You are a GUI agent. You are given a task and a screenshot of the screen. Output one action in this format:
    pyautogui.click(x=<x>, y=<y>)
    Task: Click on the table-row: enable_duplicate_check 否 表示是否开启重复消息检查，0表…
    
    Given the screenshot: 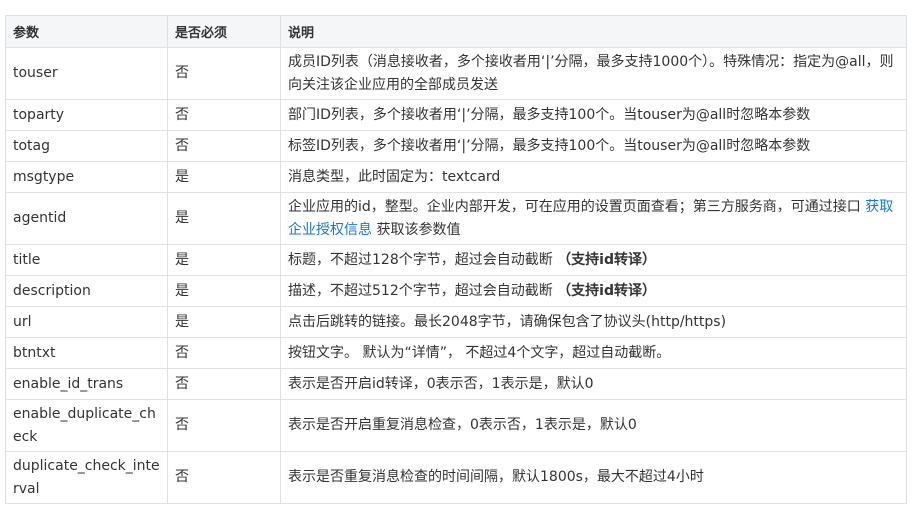 What is the action you would take?
    pyautogui.click(x=456, y=425)
    